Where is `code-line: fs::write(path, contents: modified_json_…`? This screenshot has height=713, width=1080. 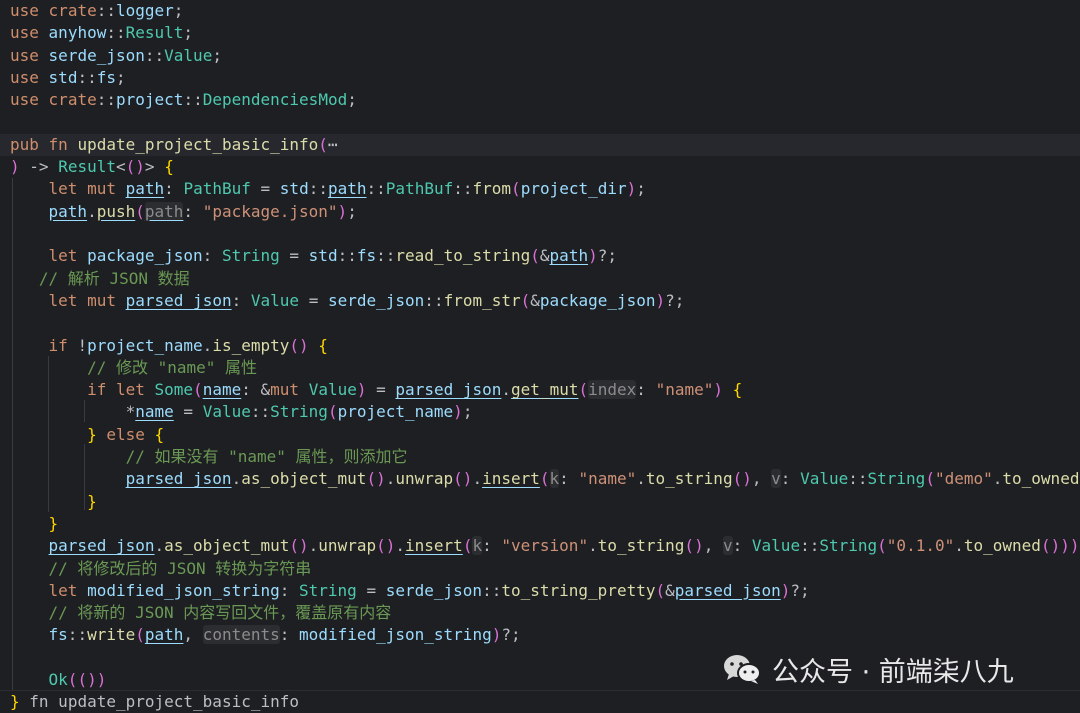
code-line: fs::write(path, contents: modified_json_… is located at coordinates (540, 635).